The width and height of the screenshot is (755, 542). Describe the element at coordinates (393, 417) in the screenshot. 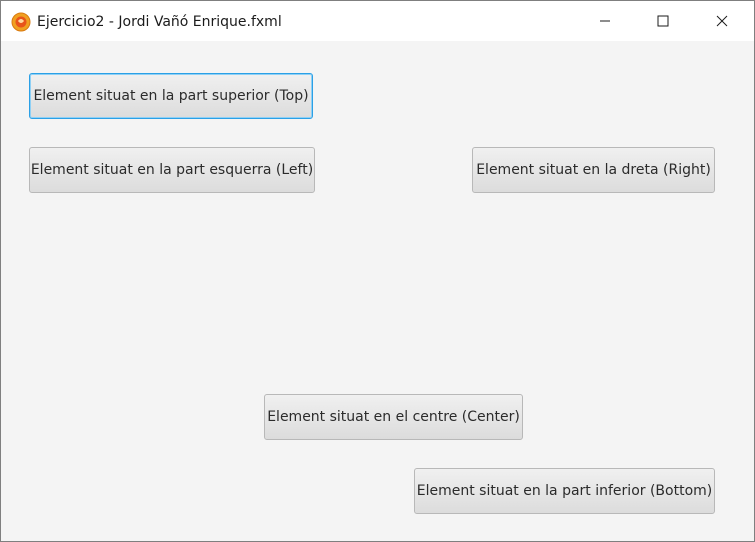

I see `center-button: Element situat en el centre (Center)` at that location.